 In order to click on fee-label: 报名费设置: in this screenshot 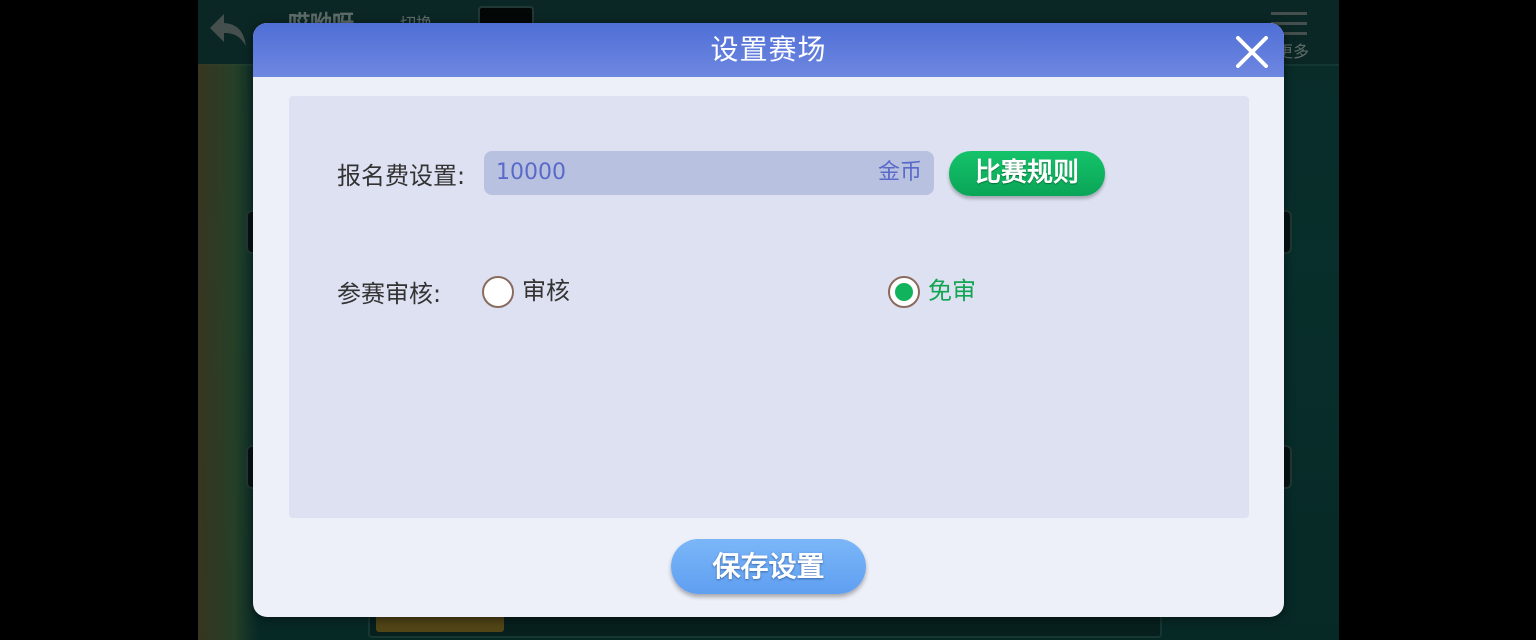, I will do `click(401, 176)`.